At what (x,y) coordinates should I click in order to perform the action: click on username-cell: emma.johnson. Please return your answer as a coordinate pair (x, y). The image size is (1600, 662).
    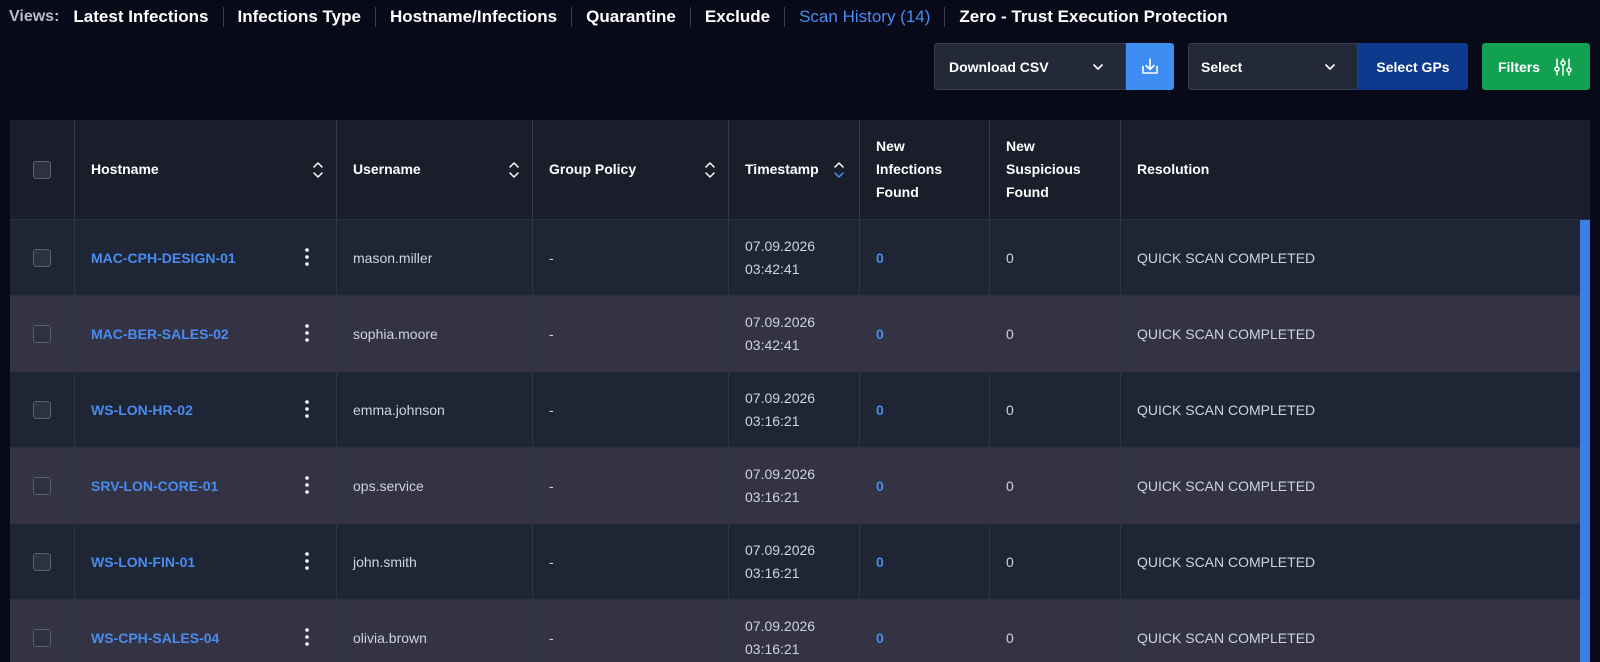
    Looking at the image, I should click on (435, 409).